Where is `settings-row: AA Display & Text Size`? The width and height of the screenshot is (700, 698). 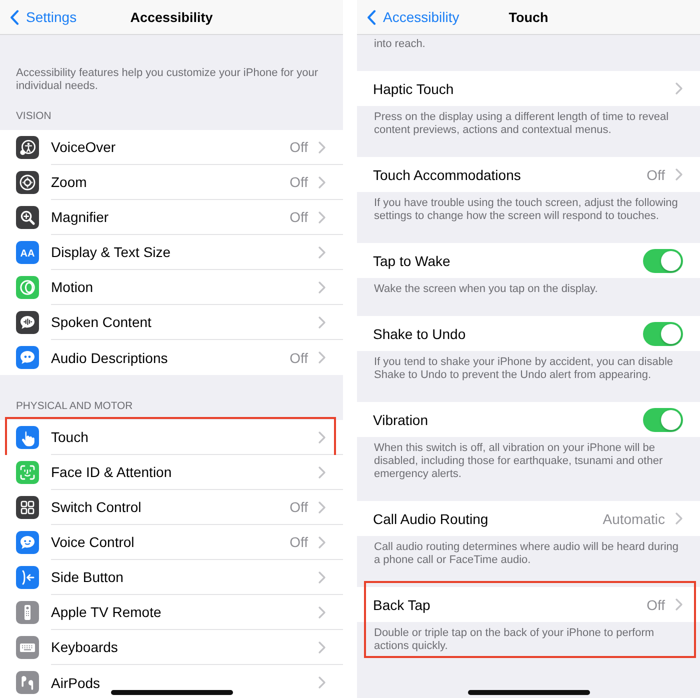
settings-row: AA Display & Text Size is located at coordinates (171, 252).